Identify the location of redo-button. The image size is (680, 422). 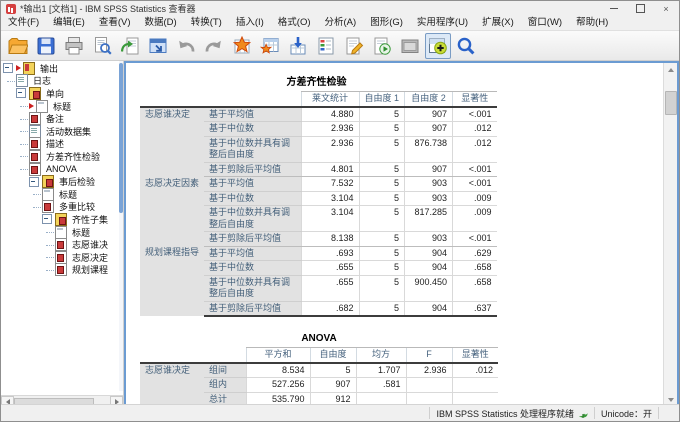
(214, 46).